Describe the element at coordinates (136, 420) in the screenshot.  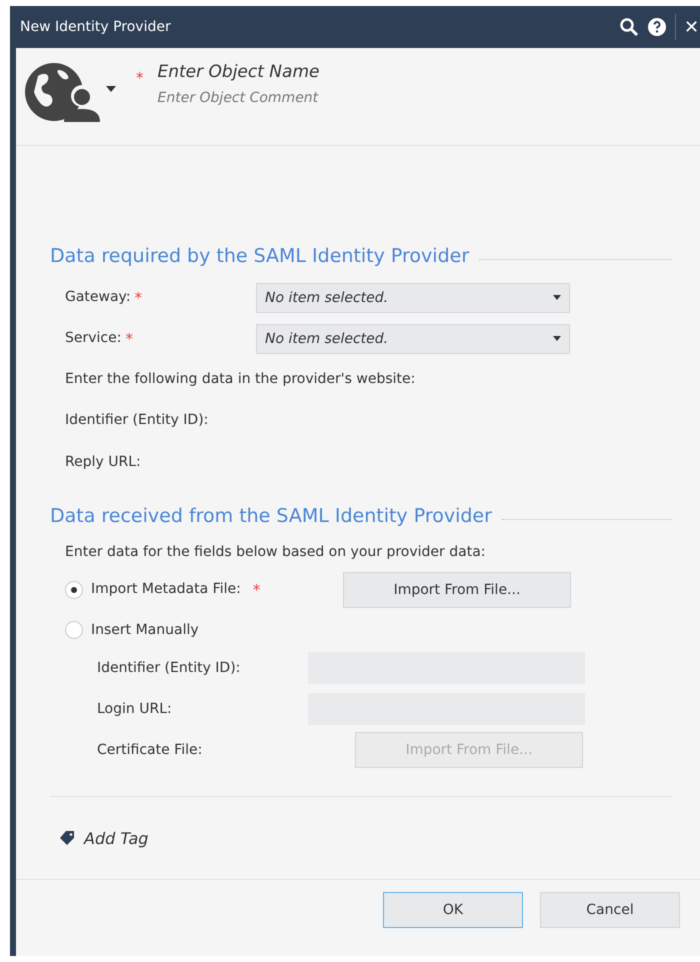
I see `info-text: Identifier (Entity ID):` at that location.